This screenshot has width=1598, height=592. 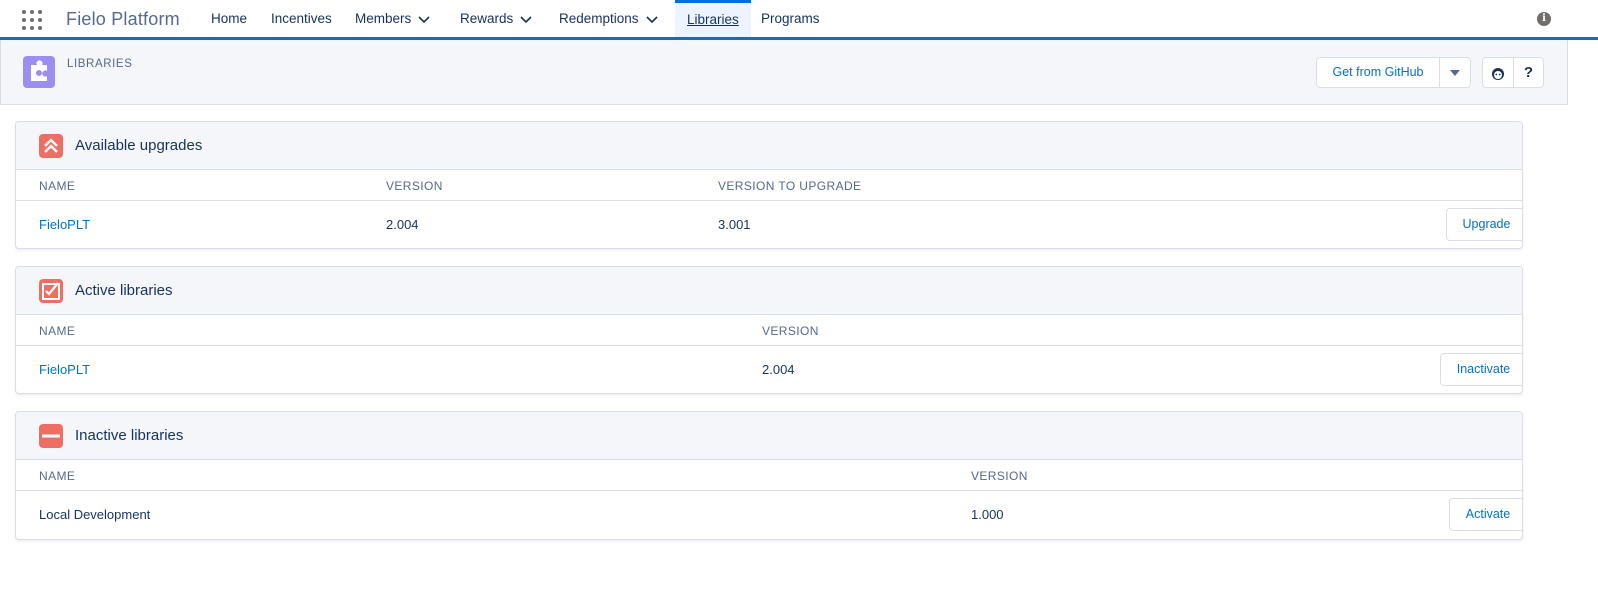 I want to click on double-chevron-up-icon, so click(x=51, y=146).